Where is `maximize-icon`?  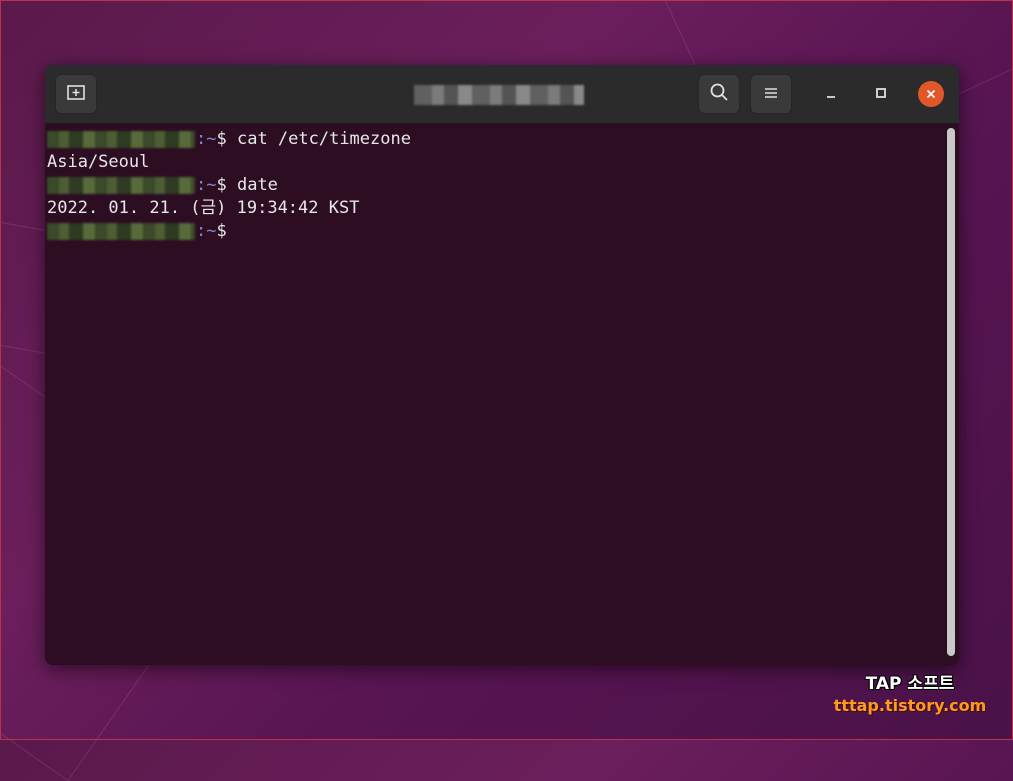 maximize-icon is located at coordinates (881, 94).